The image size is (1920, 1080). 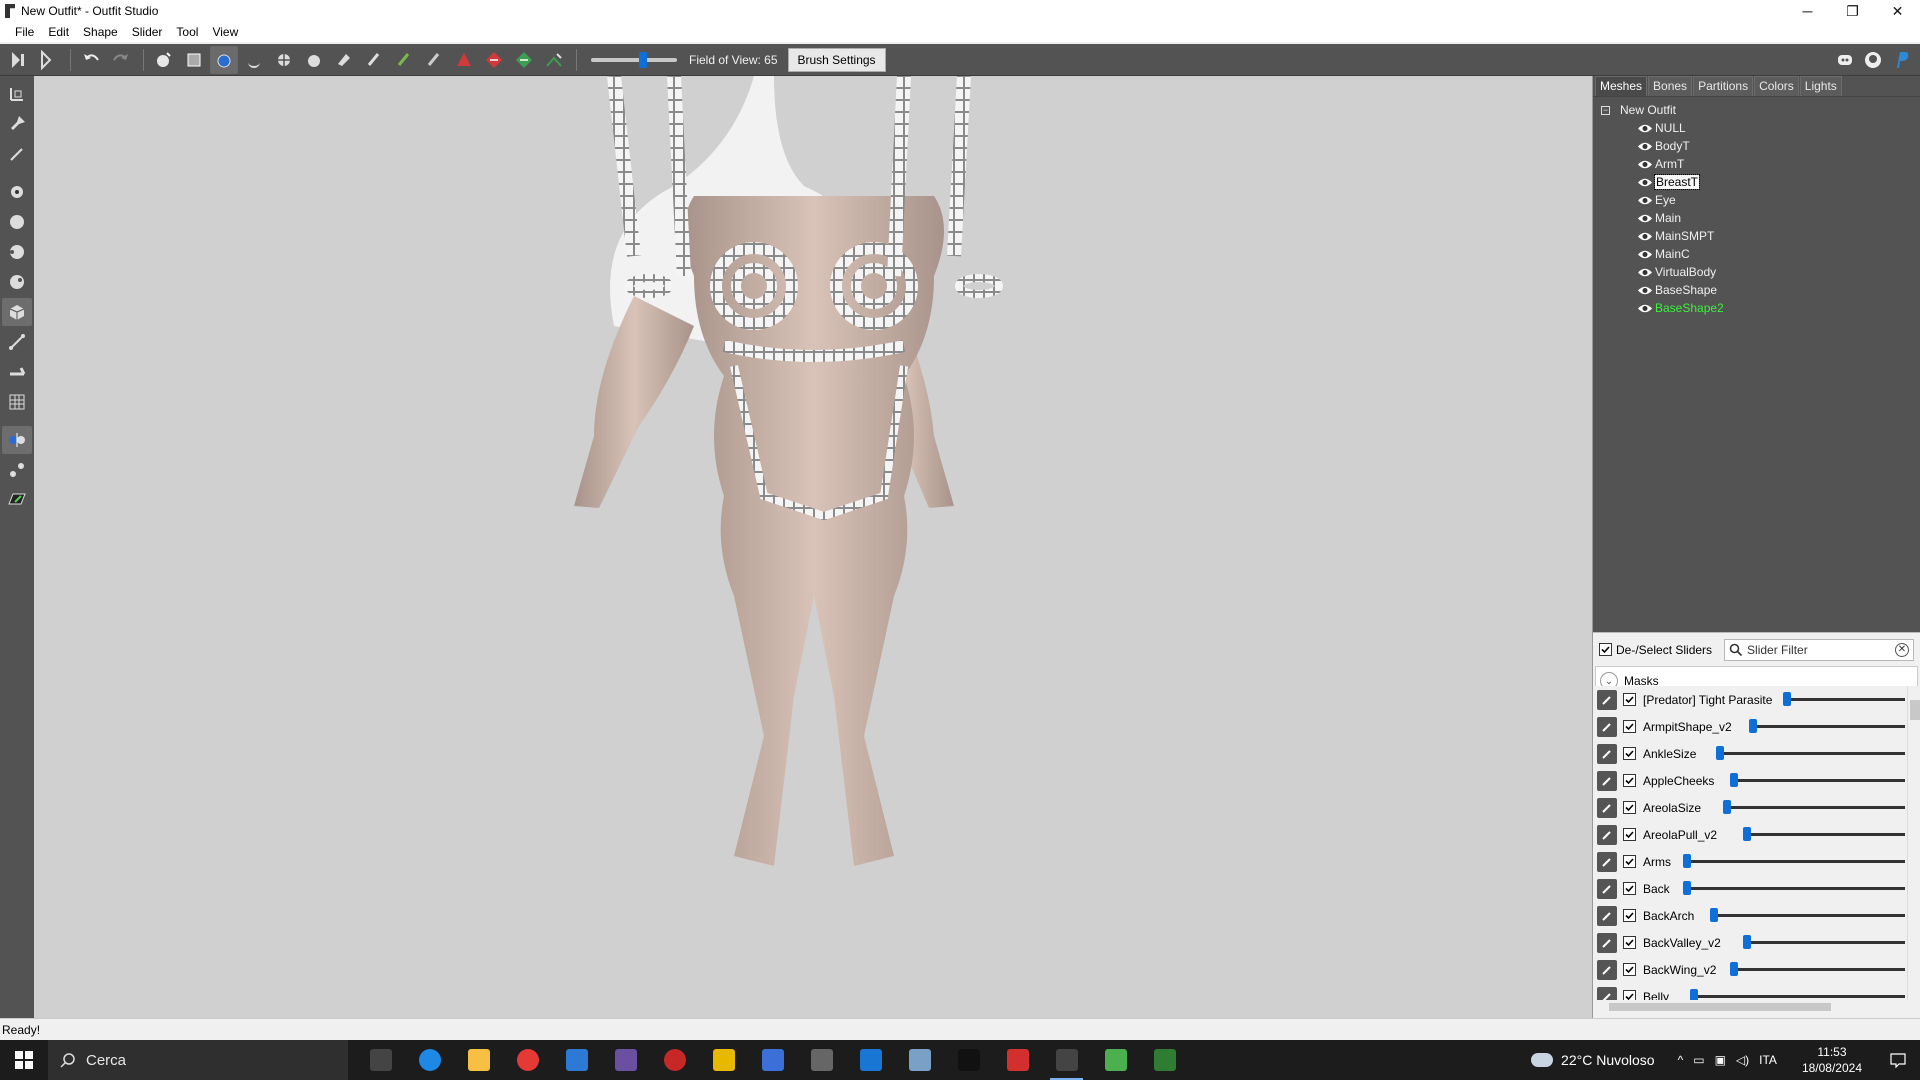 I want to click on app-tools-icon, so click(x=821, y=1060).